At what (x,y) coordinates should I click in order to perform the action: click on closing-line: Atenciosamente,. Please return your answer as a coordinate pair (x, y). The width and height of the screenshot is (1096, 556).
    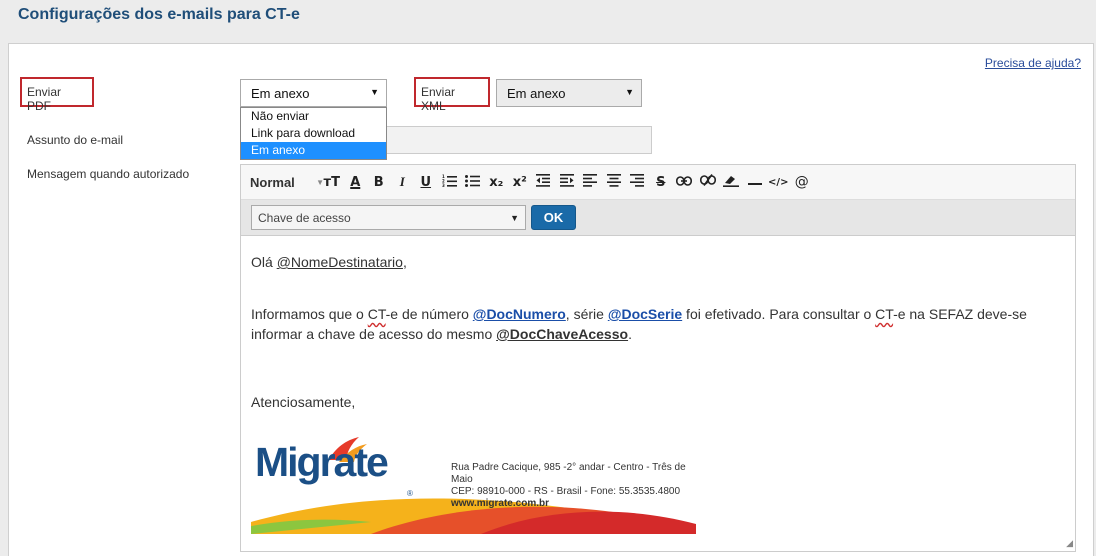
    Looking at the image, I should click on (303, 402).